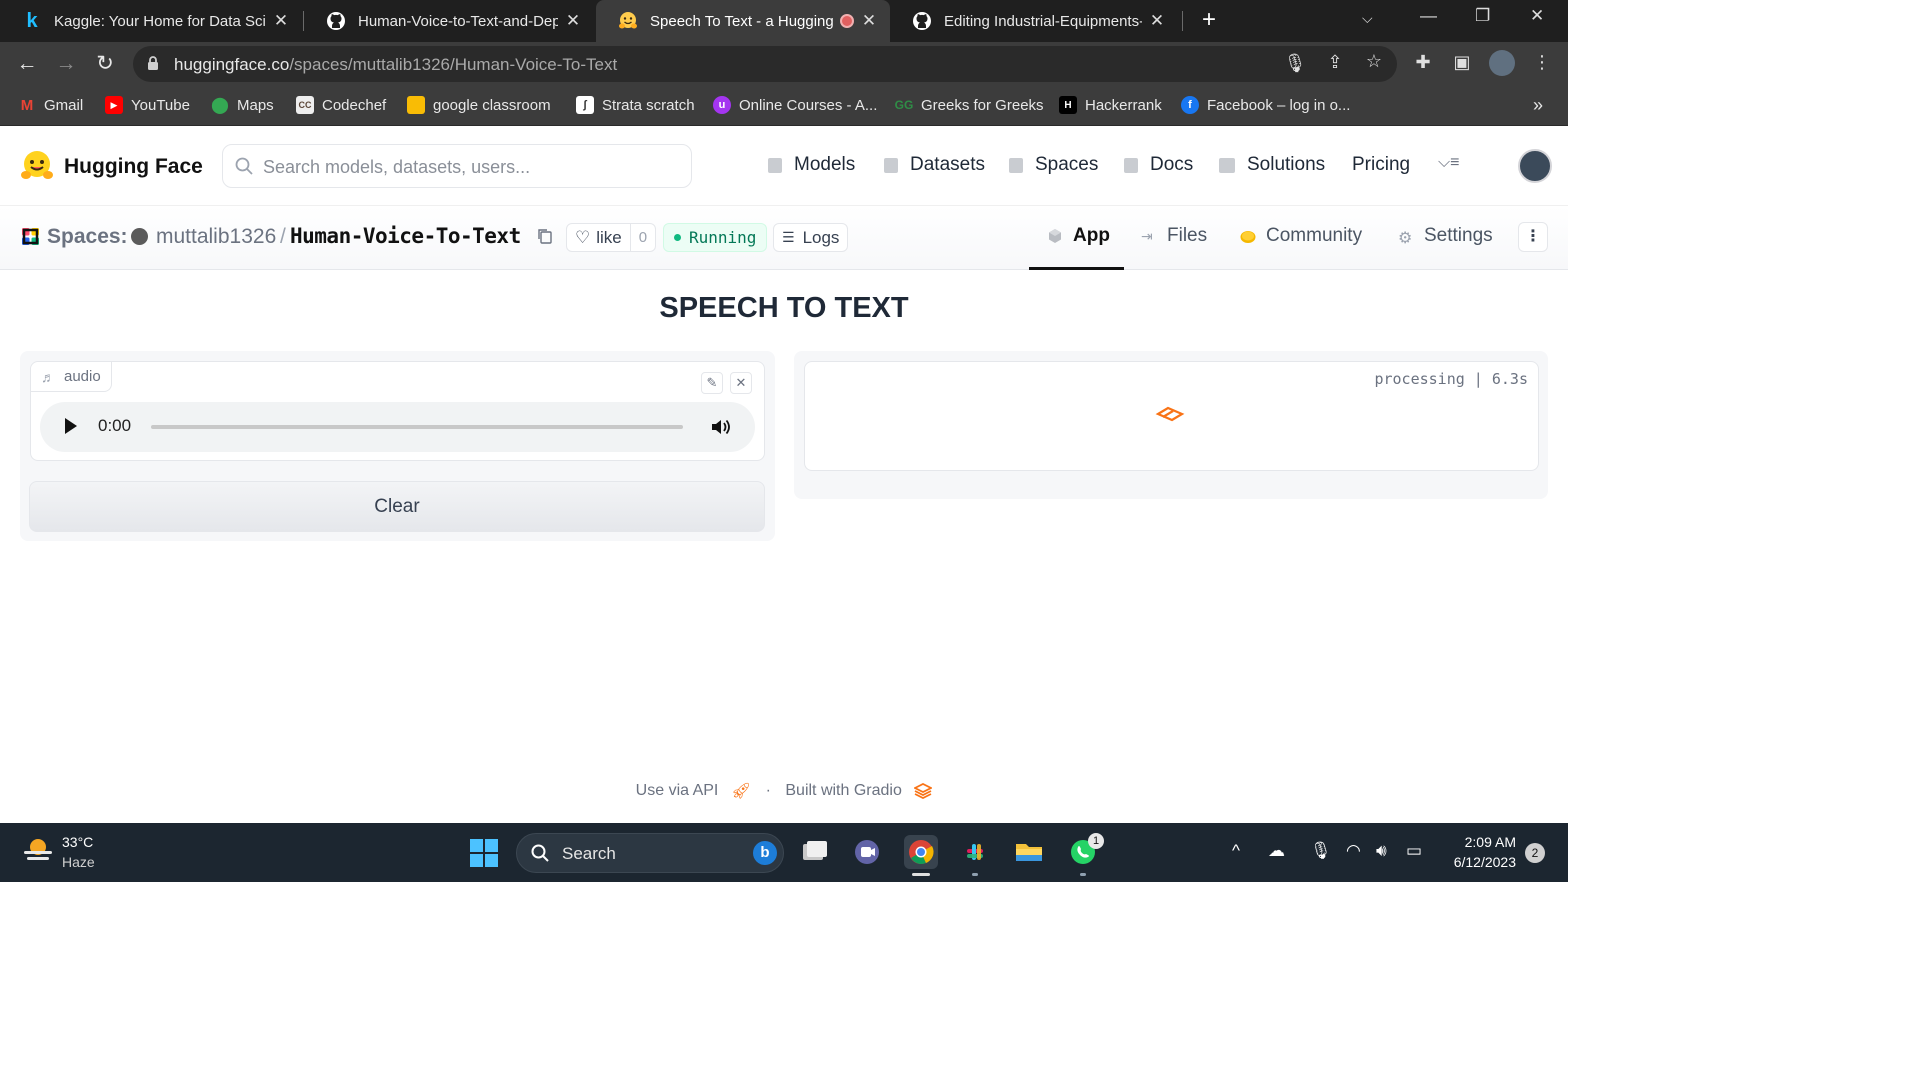 The height and width of the screenshot is (1080, 1920). I want to click on windows-start-icon, so click(484, 853).